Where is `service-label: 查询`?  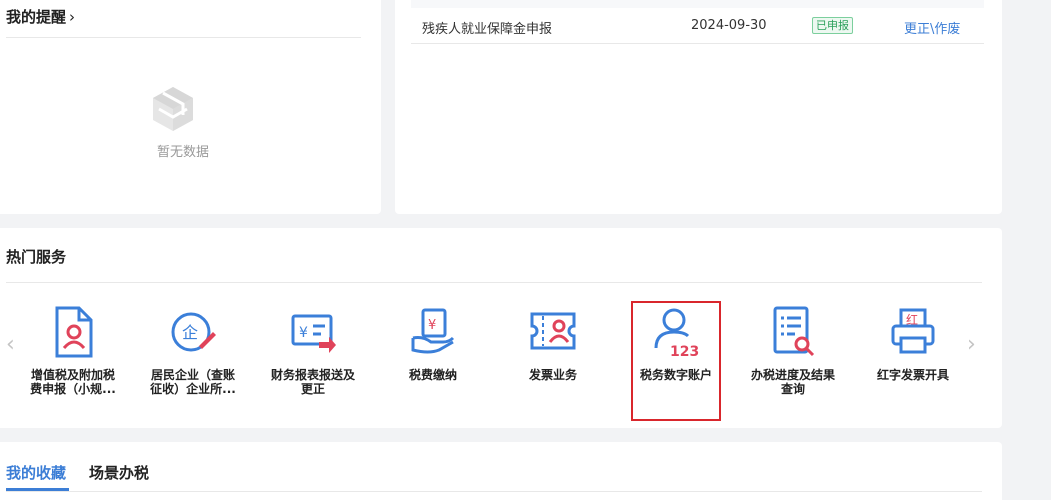 service-label: 查询 is located at coordinates (792, 389).